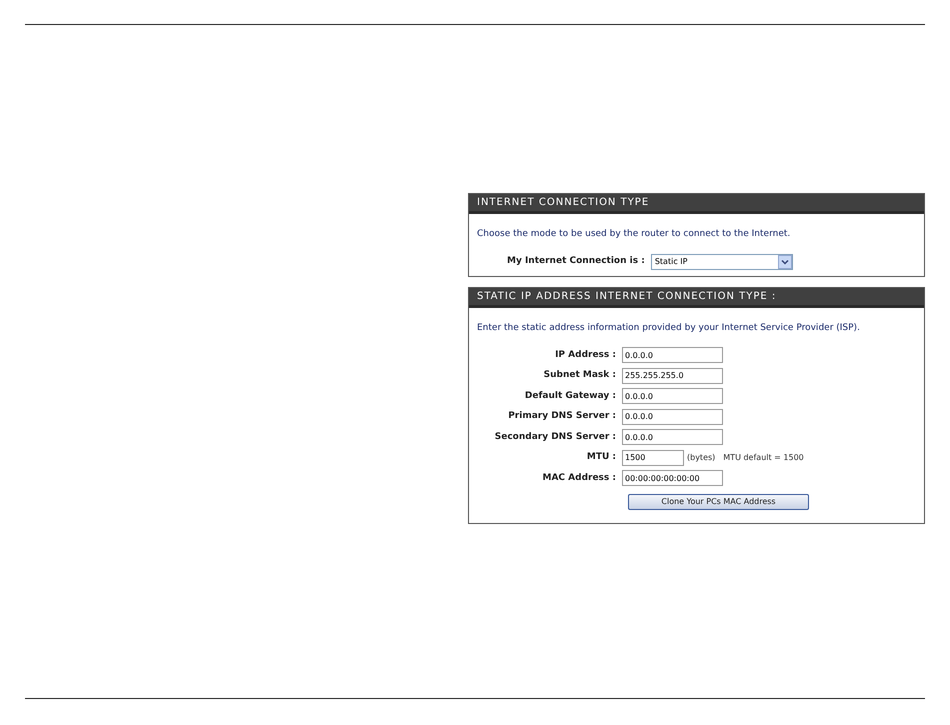 This screenshot has height=725, width=950. Describe the element at coordinates (585, 355) in the screenshot. I see `field-label: IP Address :` at that location.